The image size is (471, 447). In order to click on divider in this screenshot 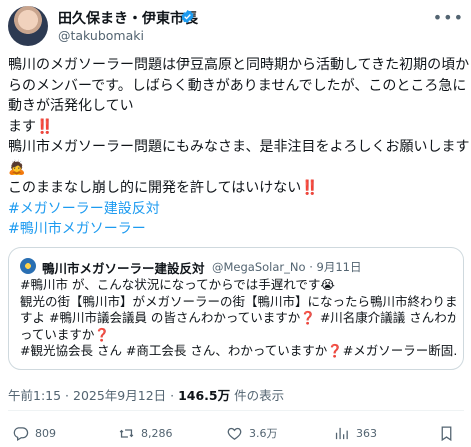, I will do `click(236, 410)`.